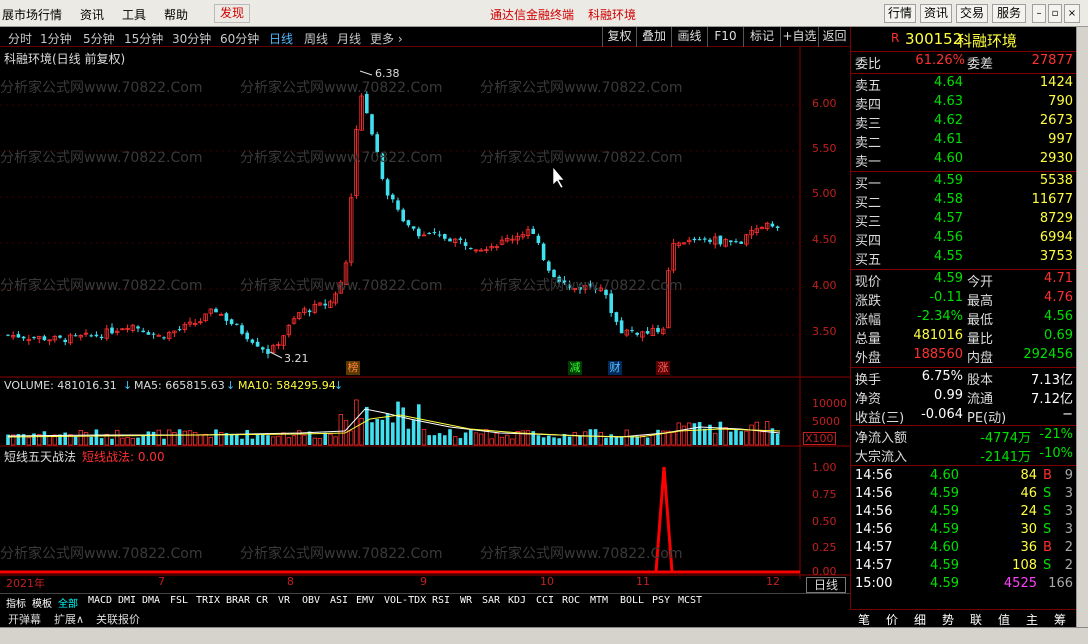 This screenshot has width=1088, height=644. What do you see at coordinates (964, 513) in the screenshot?
I see `tick-row: 14:56 4.59 24 S 3` at bounding box center [964, 513].